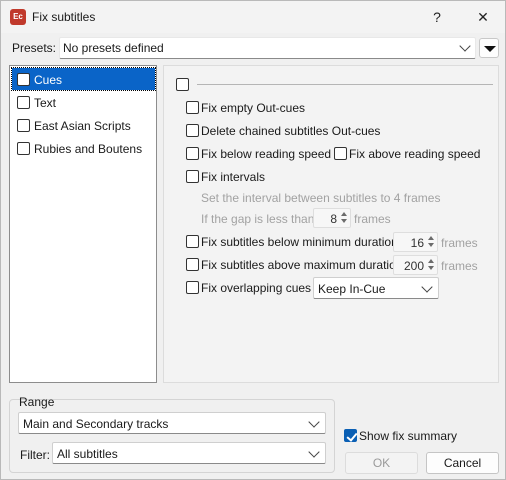 This screenshot has width=506, height=480. Describe the element at coordinates (302, 265) in the screenshot. I see `fix-above-max-duration-label: Fix subtitles above maximum duration` at that location.